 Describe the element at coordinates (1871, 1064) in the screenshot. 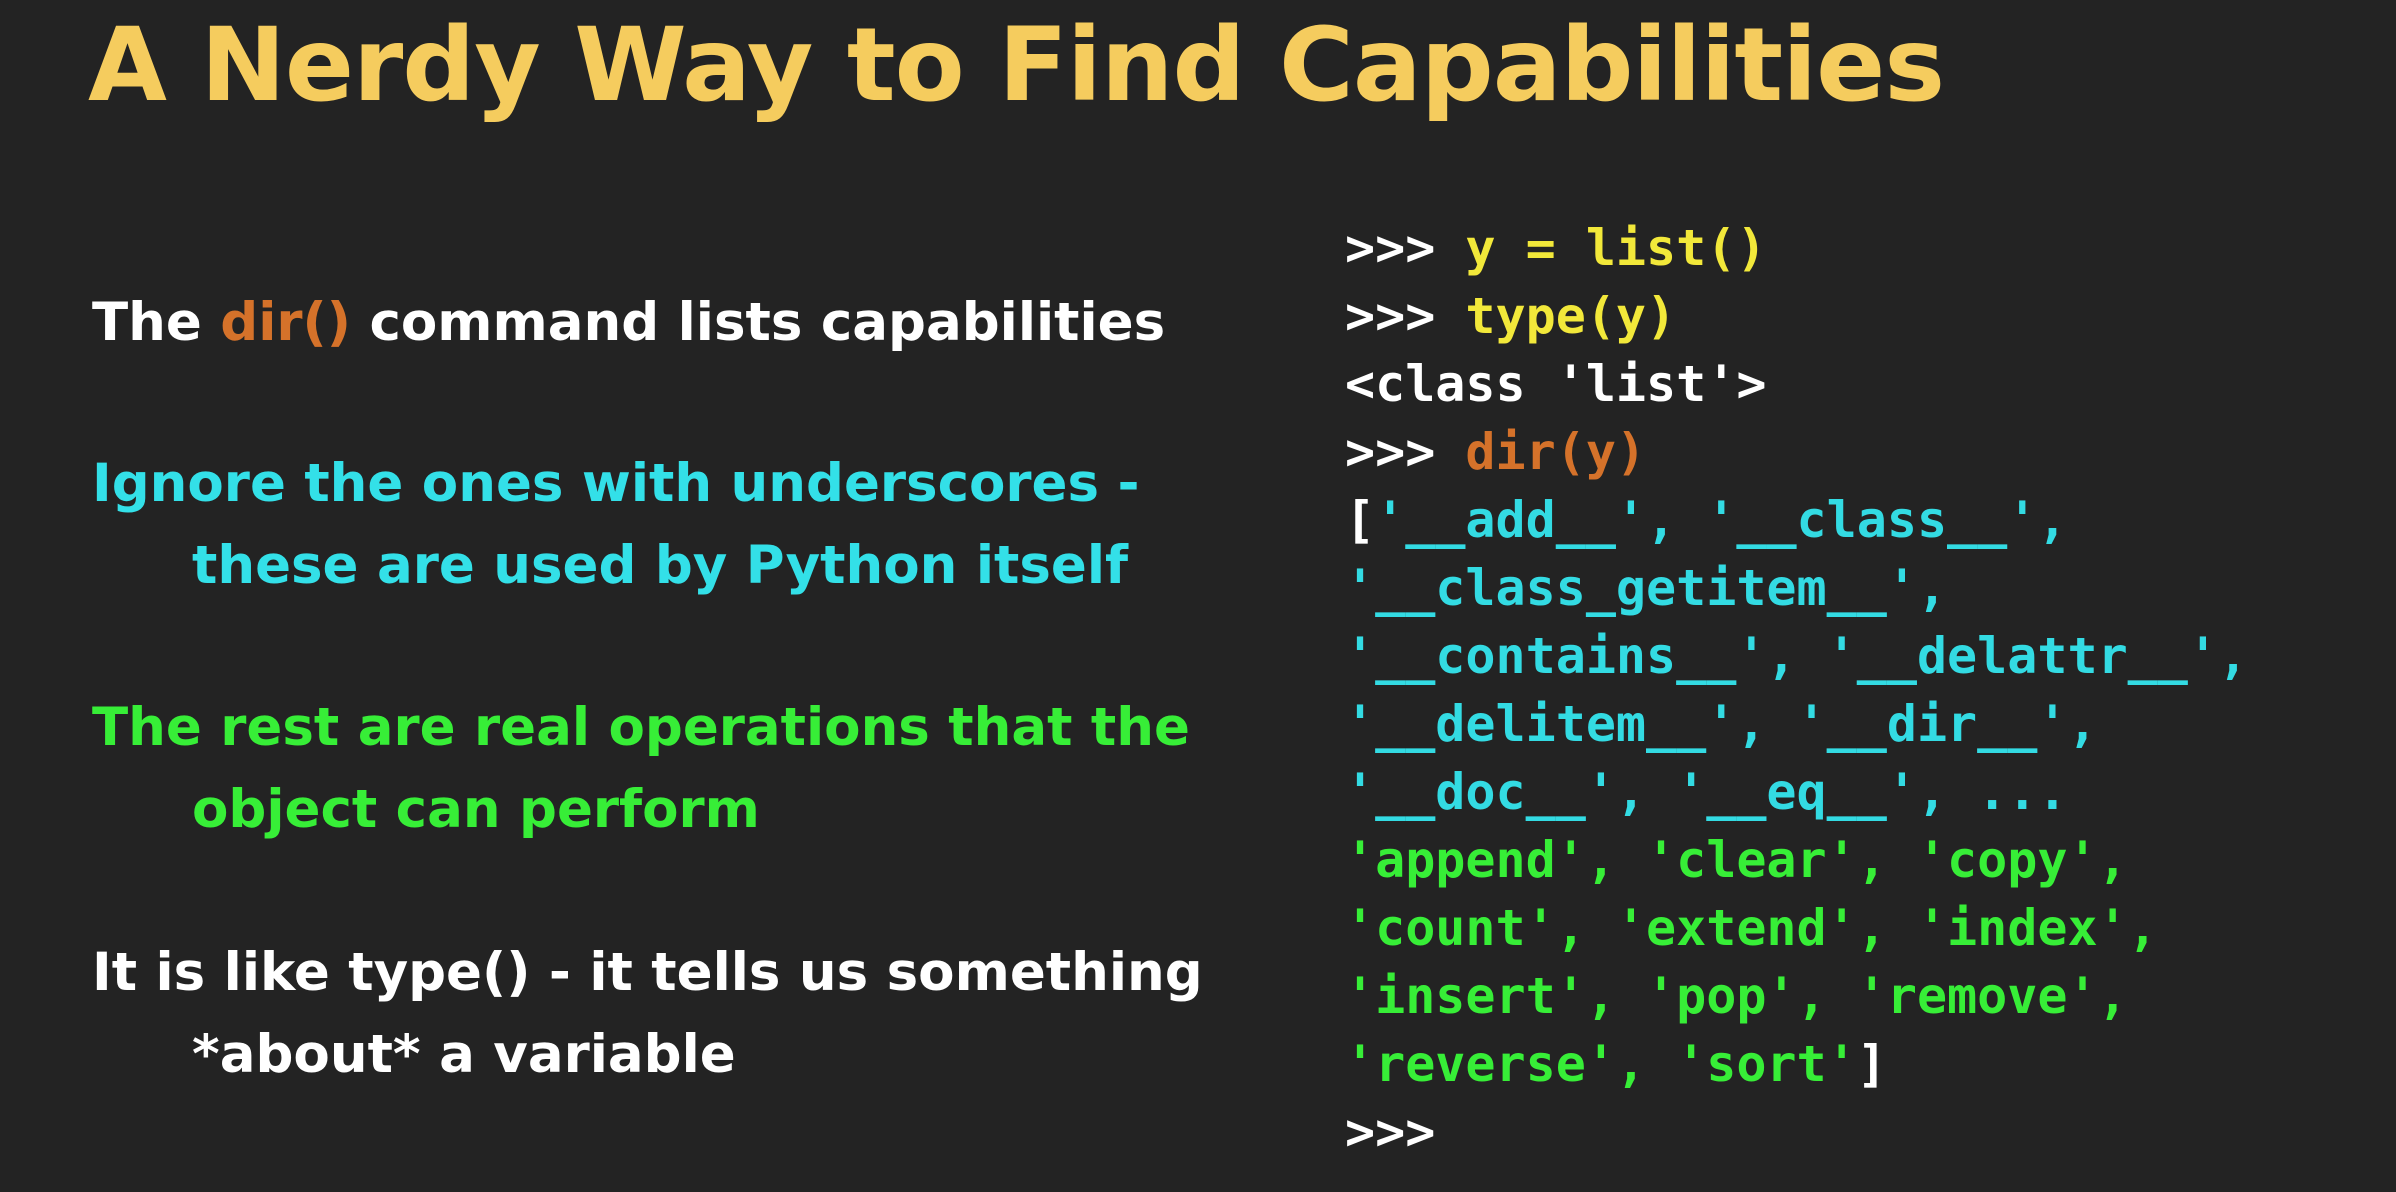

I see `close-bracket: ]` at that location.